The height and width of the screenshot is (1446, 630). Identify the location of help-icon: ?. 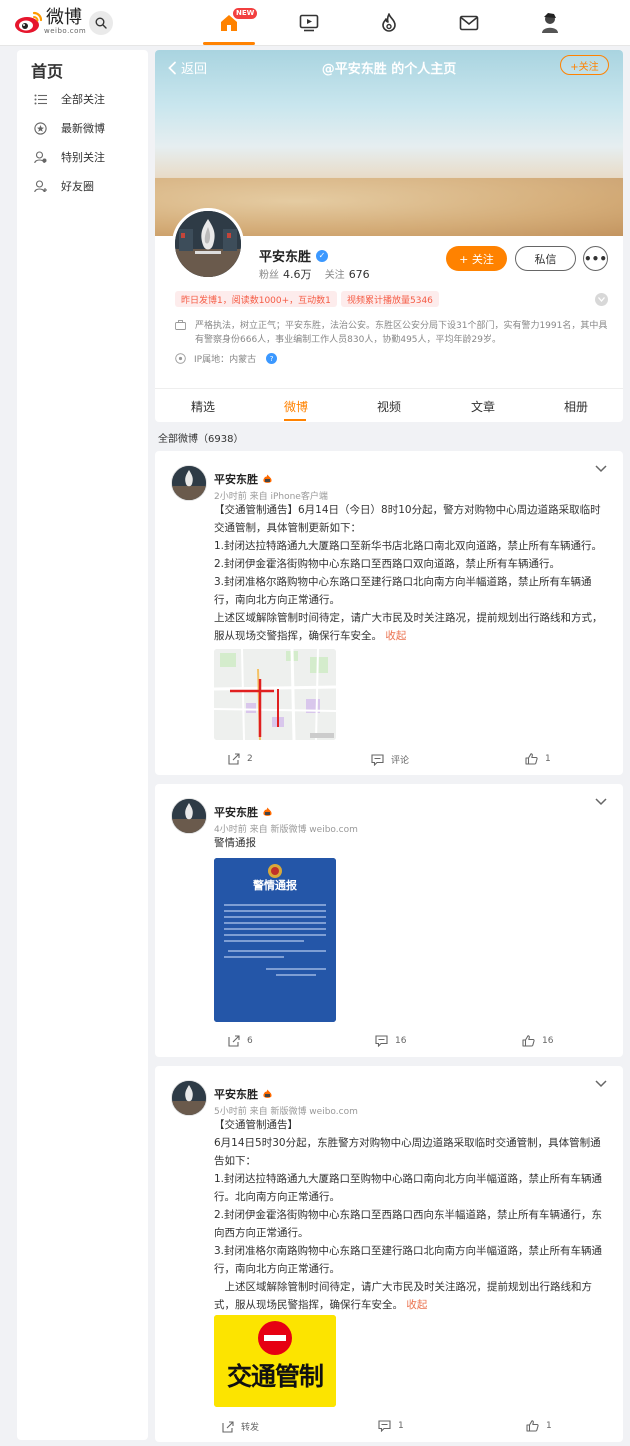
(272, 358).